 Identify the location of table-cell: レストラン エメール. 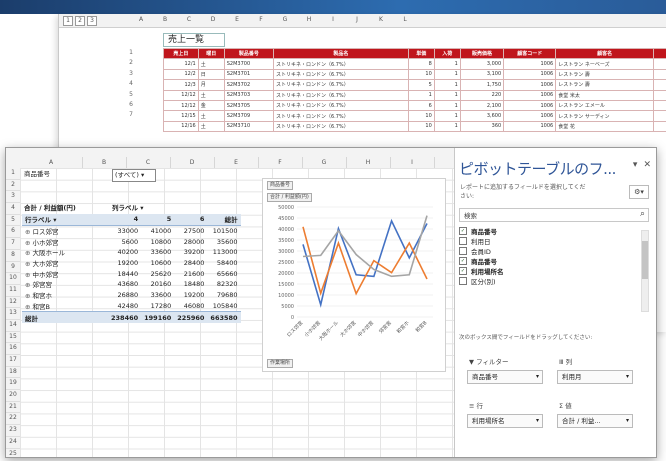
(604, 105).